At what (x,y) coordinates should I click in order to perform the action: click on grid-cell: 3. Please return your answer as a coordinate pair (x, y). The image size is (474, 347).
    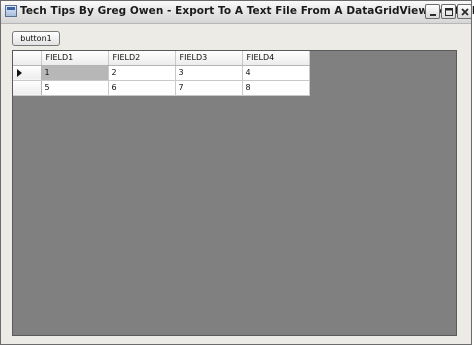
    Looking at the image, I should click on (209, 73).